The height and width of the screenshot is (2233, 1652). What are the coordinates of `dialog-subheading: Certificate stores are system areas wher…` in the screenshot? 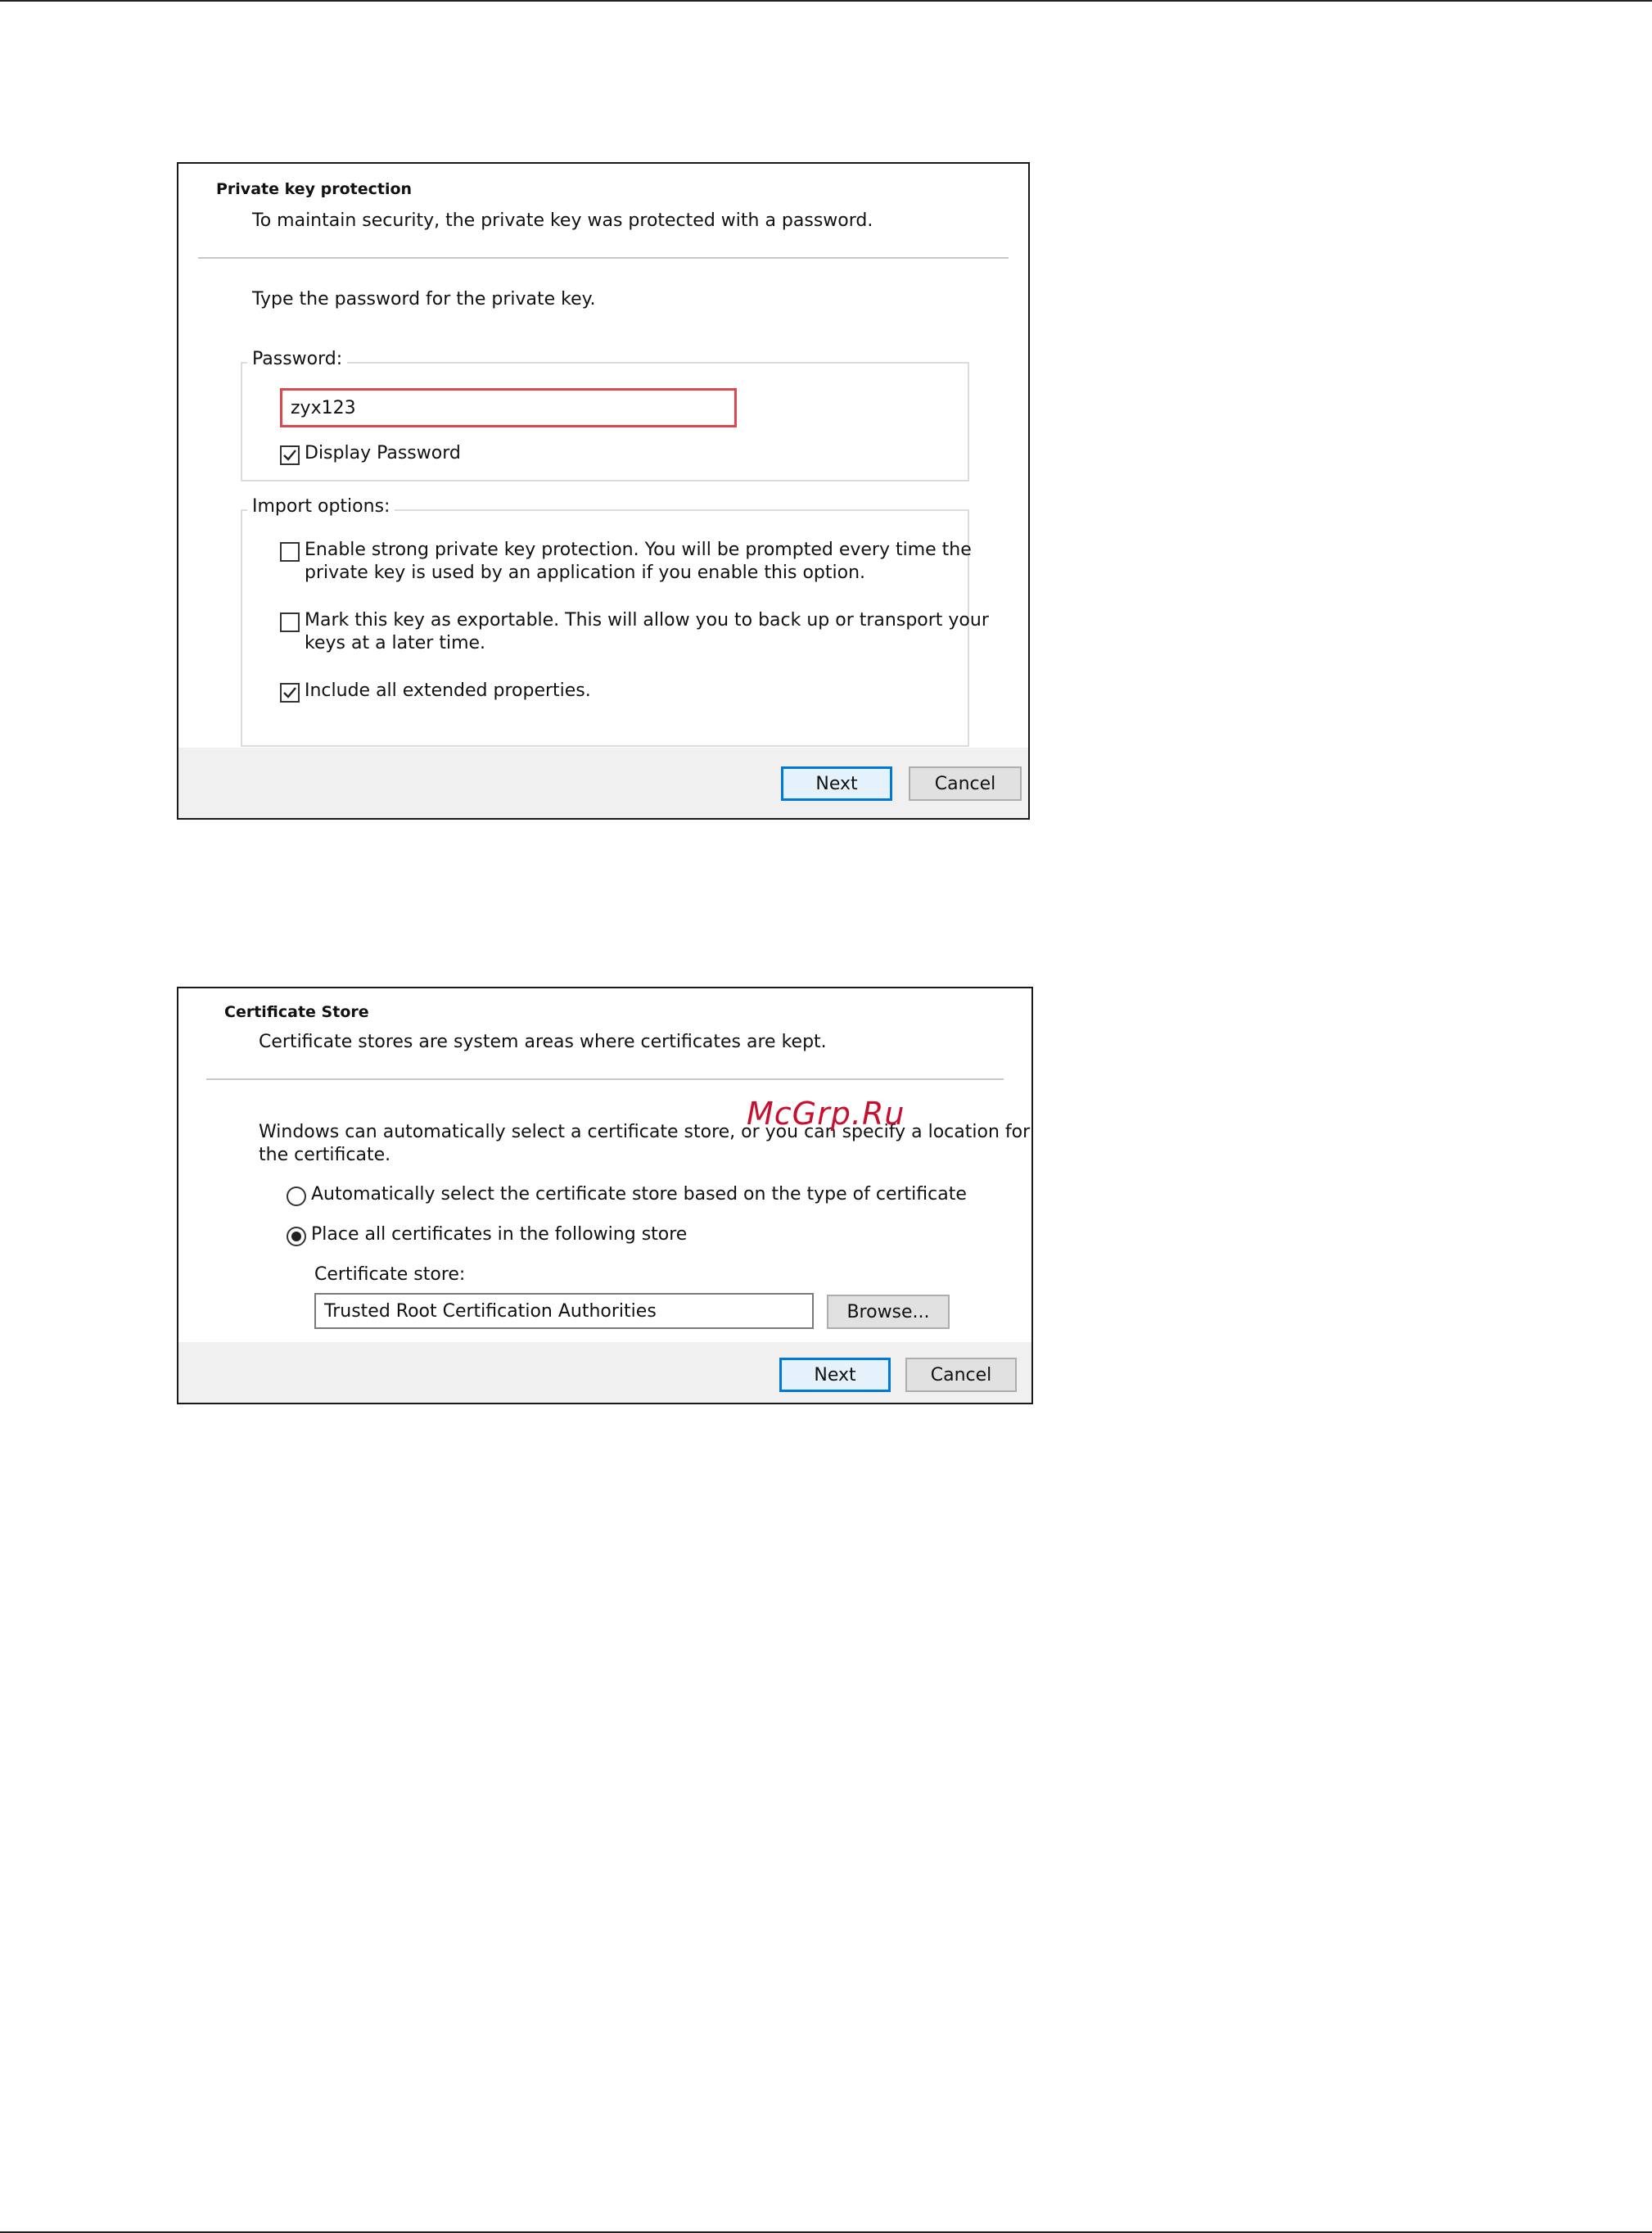 It's located at (543, 1042).